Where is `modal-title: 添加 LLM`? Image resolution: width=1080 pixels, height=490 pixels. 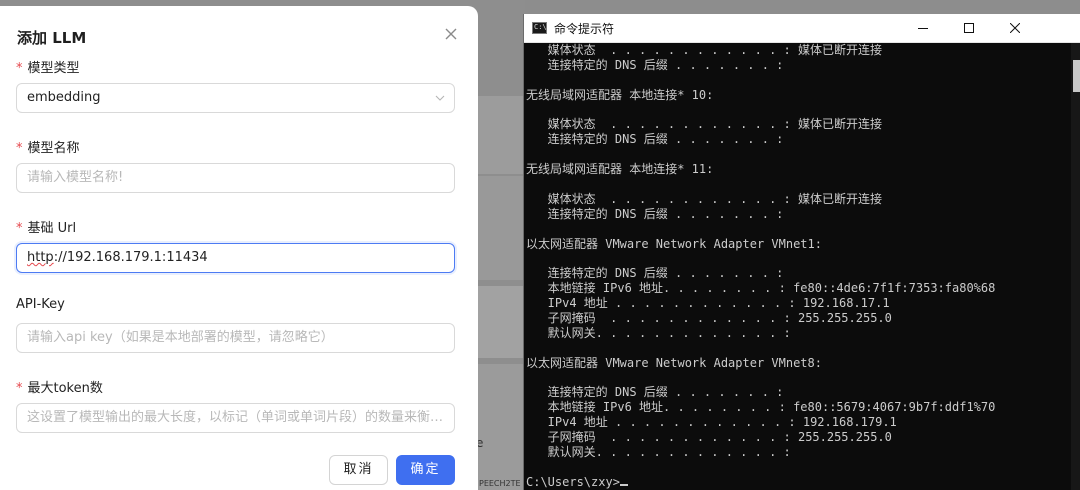 modal-title: 添加 LLM is located at coordinates (52, 38).